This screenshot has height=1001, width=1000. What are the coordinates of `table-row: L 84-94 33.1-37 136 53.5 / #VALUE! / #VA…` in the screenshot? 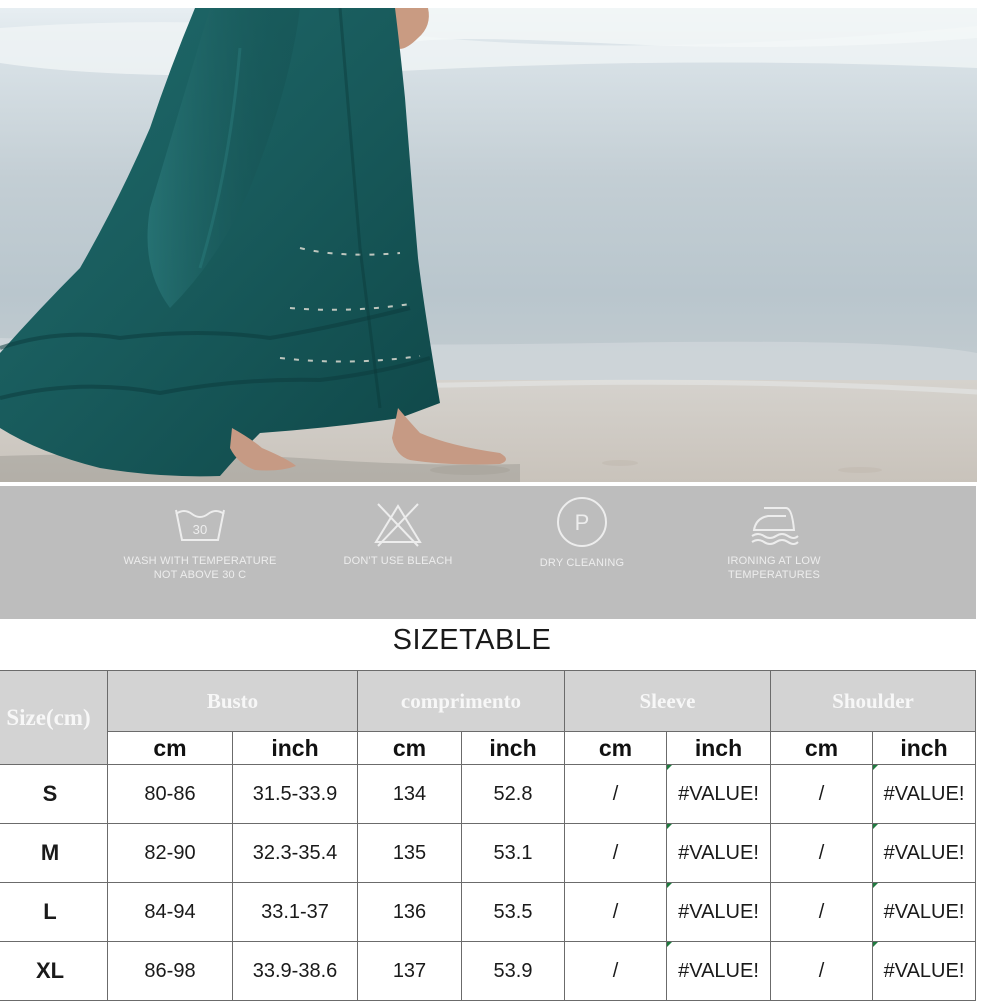 It's located at (488, 912).